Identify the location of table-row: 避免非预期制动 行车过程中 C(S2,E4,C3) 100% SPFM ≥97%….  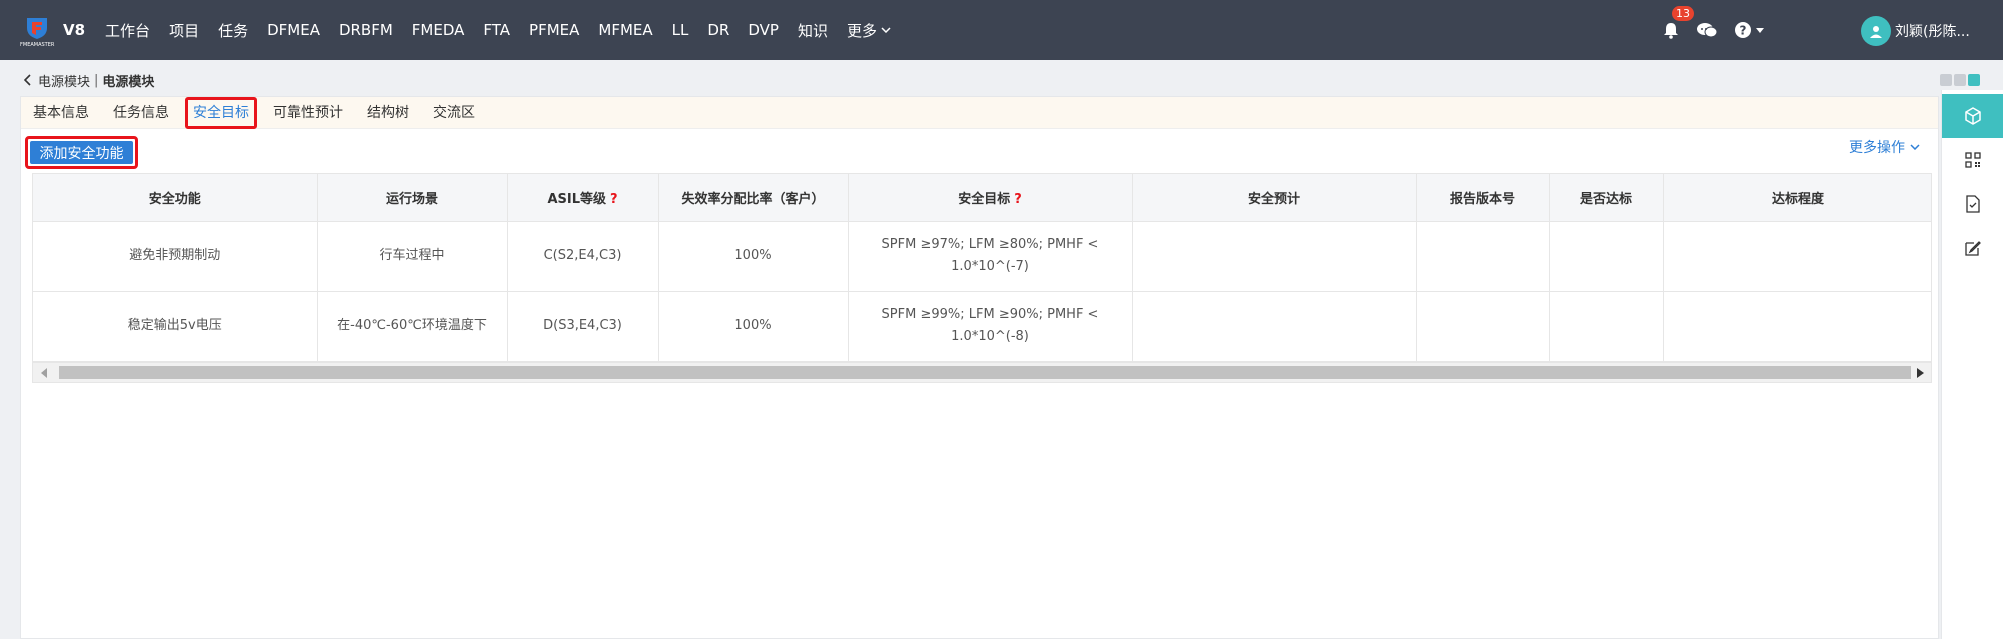
(982, 256).